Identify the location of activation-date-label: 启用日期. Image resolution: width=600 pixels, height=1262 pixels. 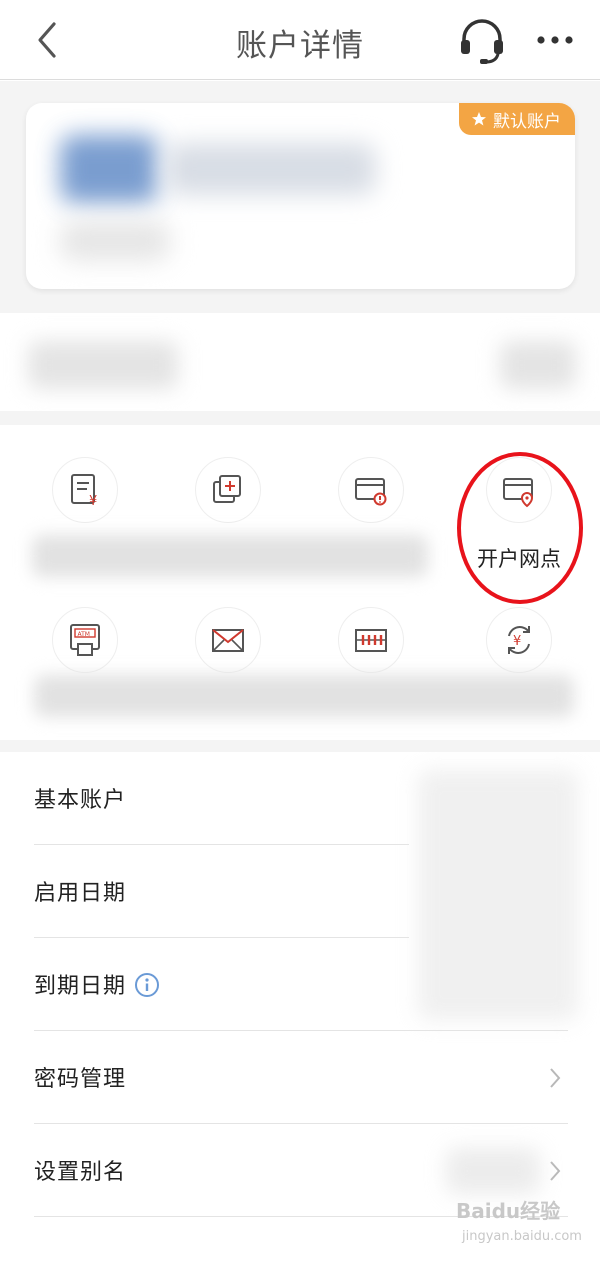
(80, 893).